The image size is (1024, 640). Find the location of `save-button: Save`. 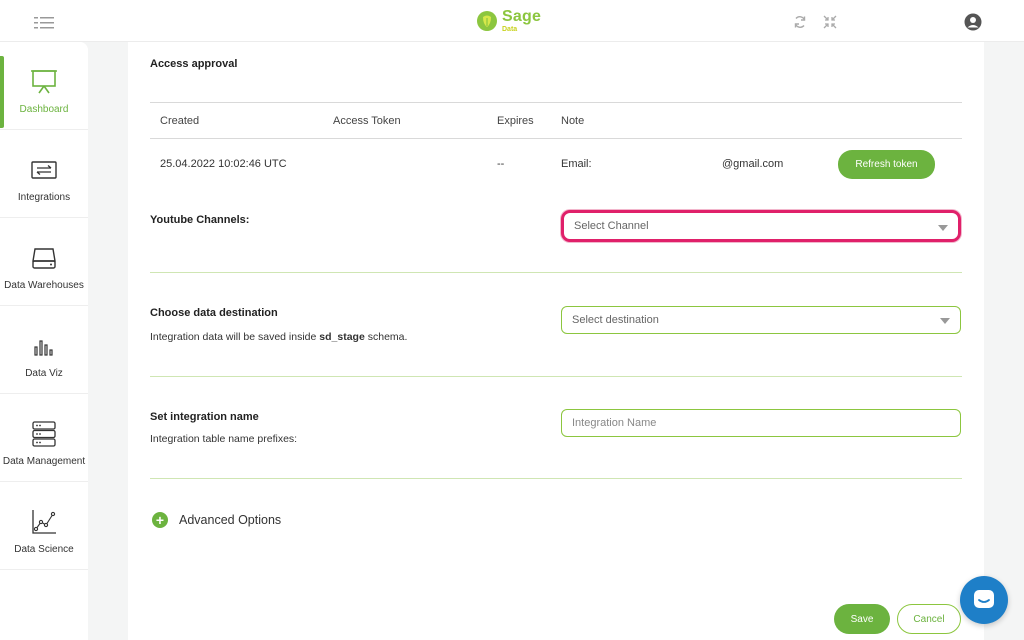

save-button: Save is located at coordinates (862, 619).